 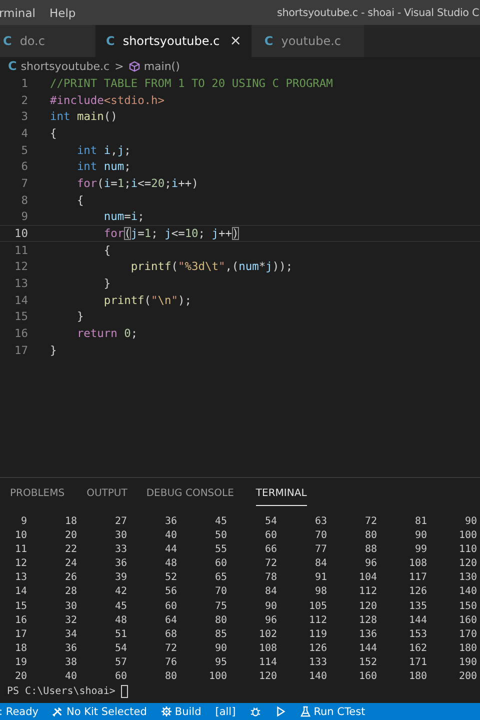 I want to click on output-number: 77, so click(x=320, y=550).